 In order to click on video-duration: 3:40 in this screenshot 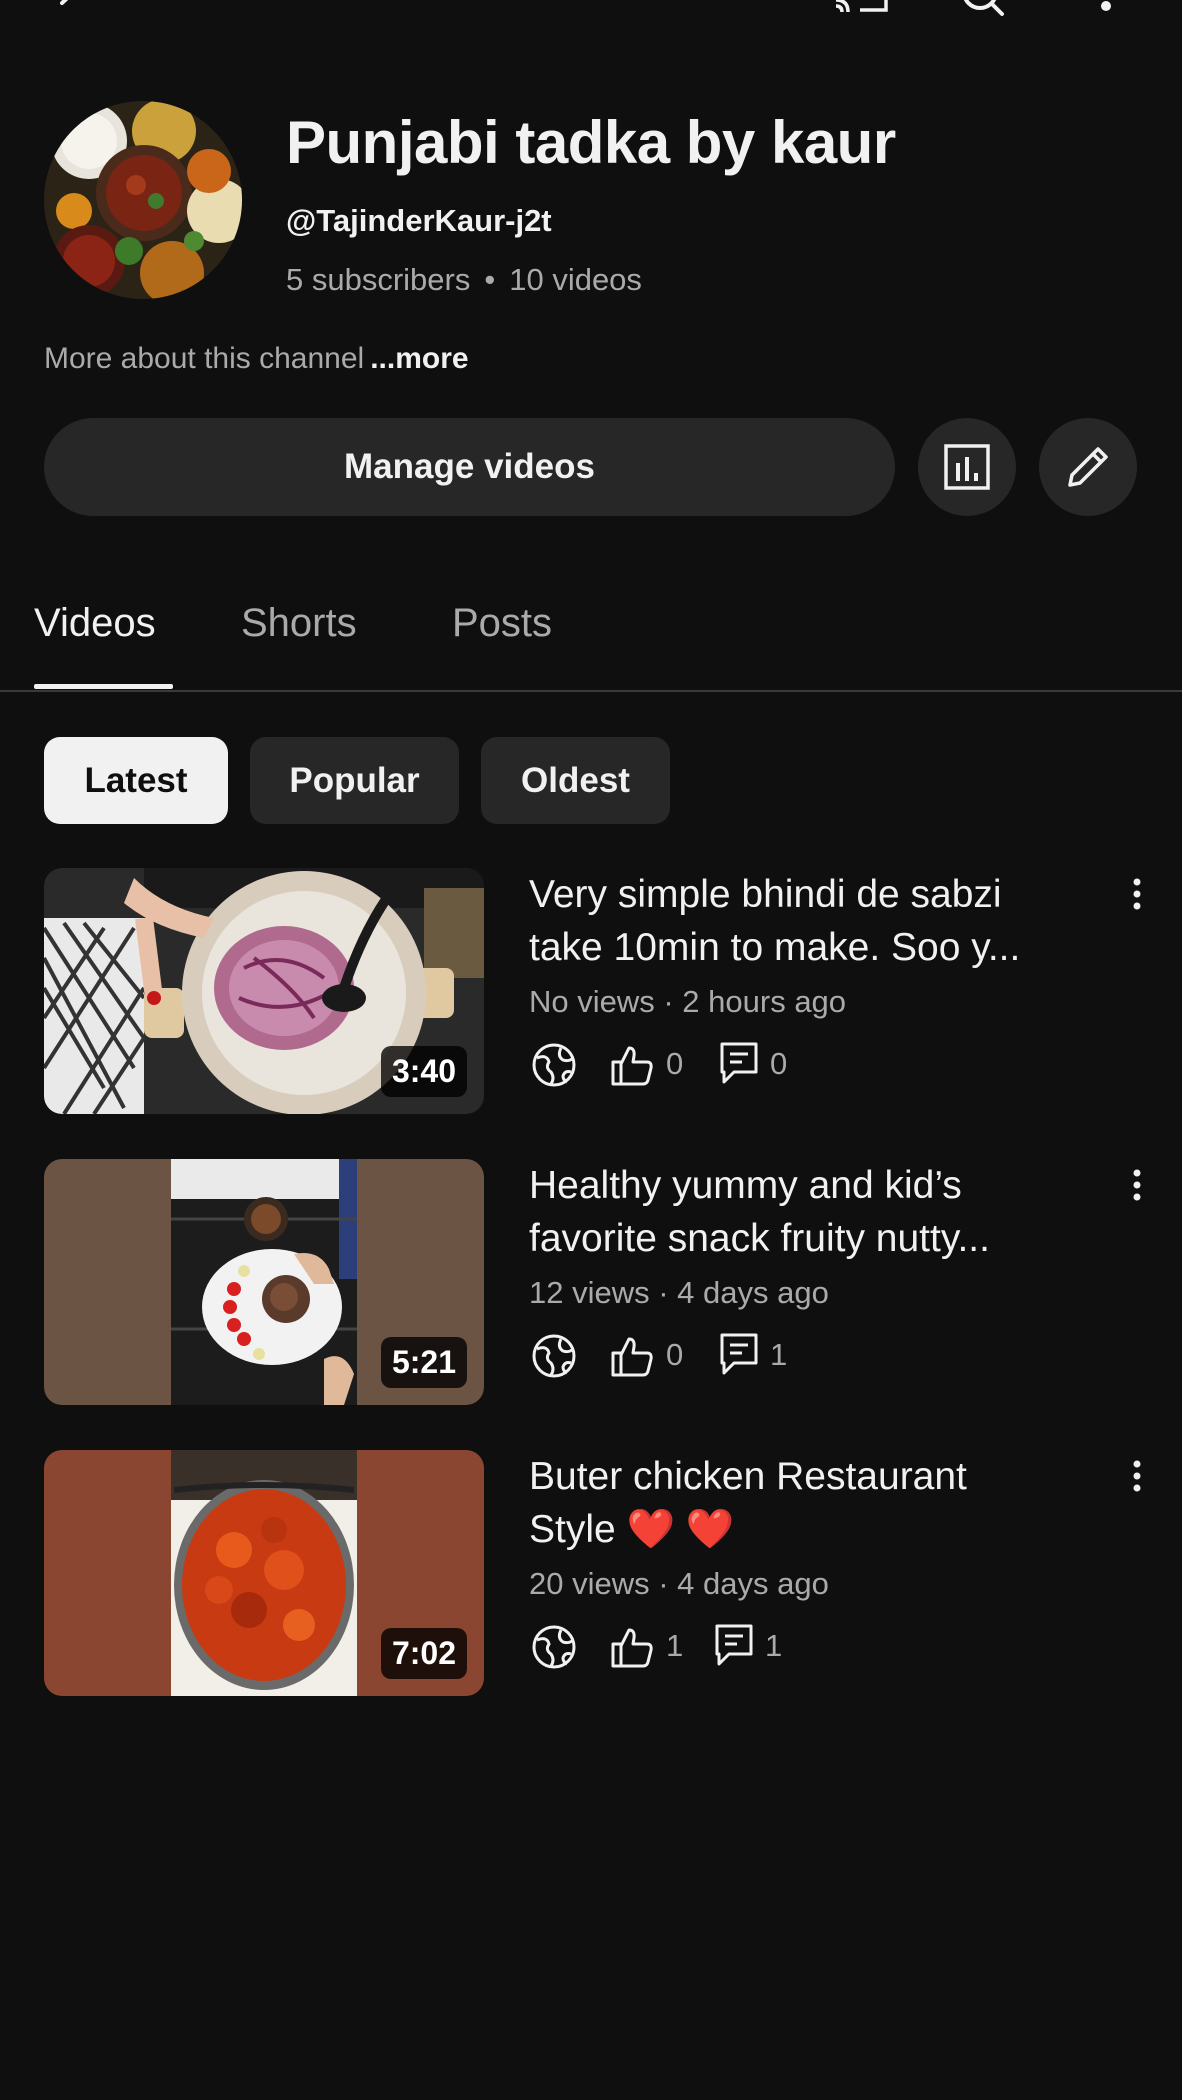, I will do `click(423, 1071)`.